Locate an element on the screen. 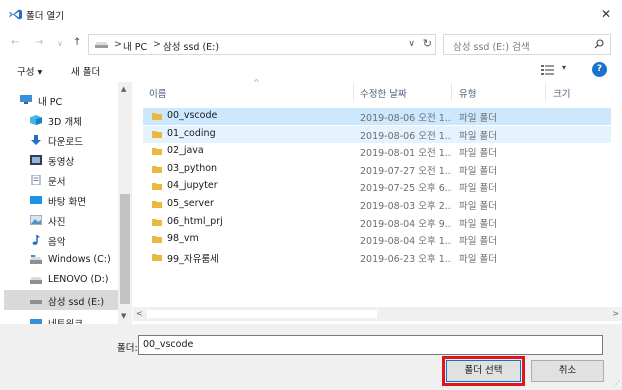 This screenshot has width=622, height=390. file-name: 03_python is located at coordinates (192, 168).